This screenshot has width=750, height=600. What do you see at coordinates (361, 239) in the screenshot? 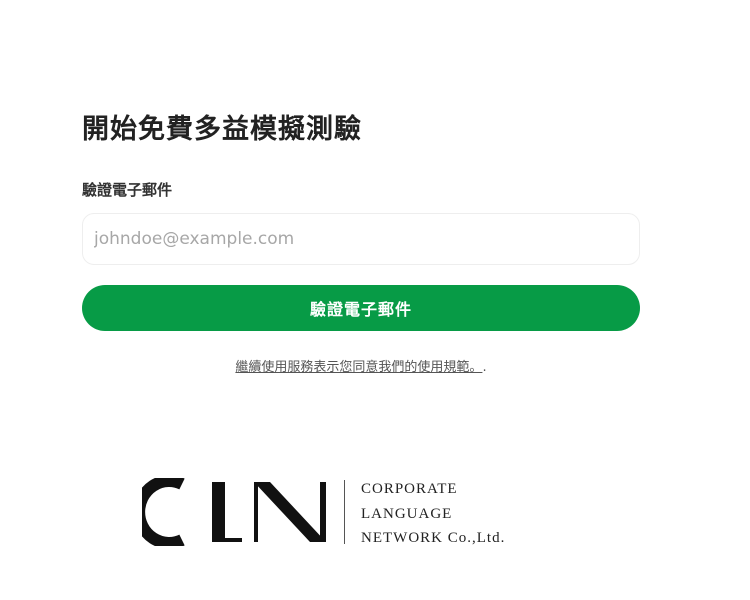
I see `email-input` at bounding box center [361, 239].